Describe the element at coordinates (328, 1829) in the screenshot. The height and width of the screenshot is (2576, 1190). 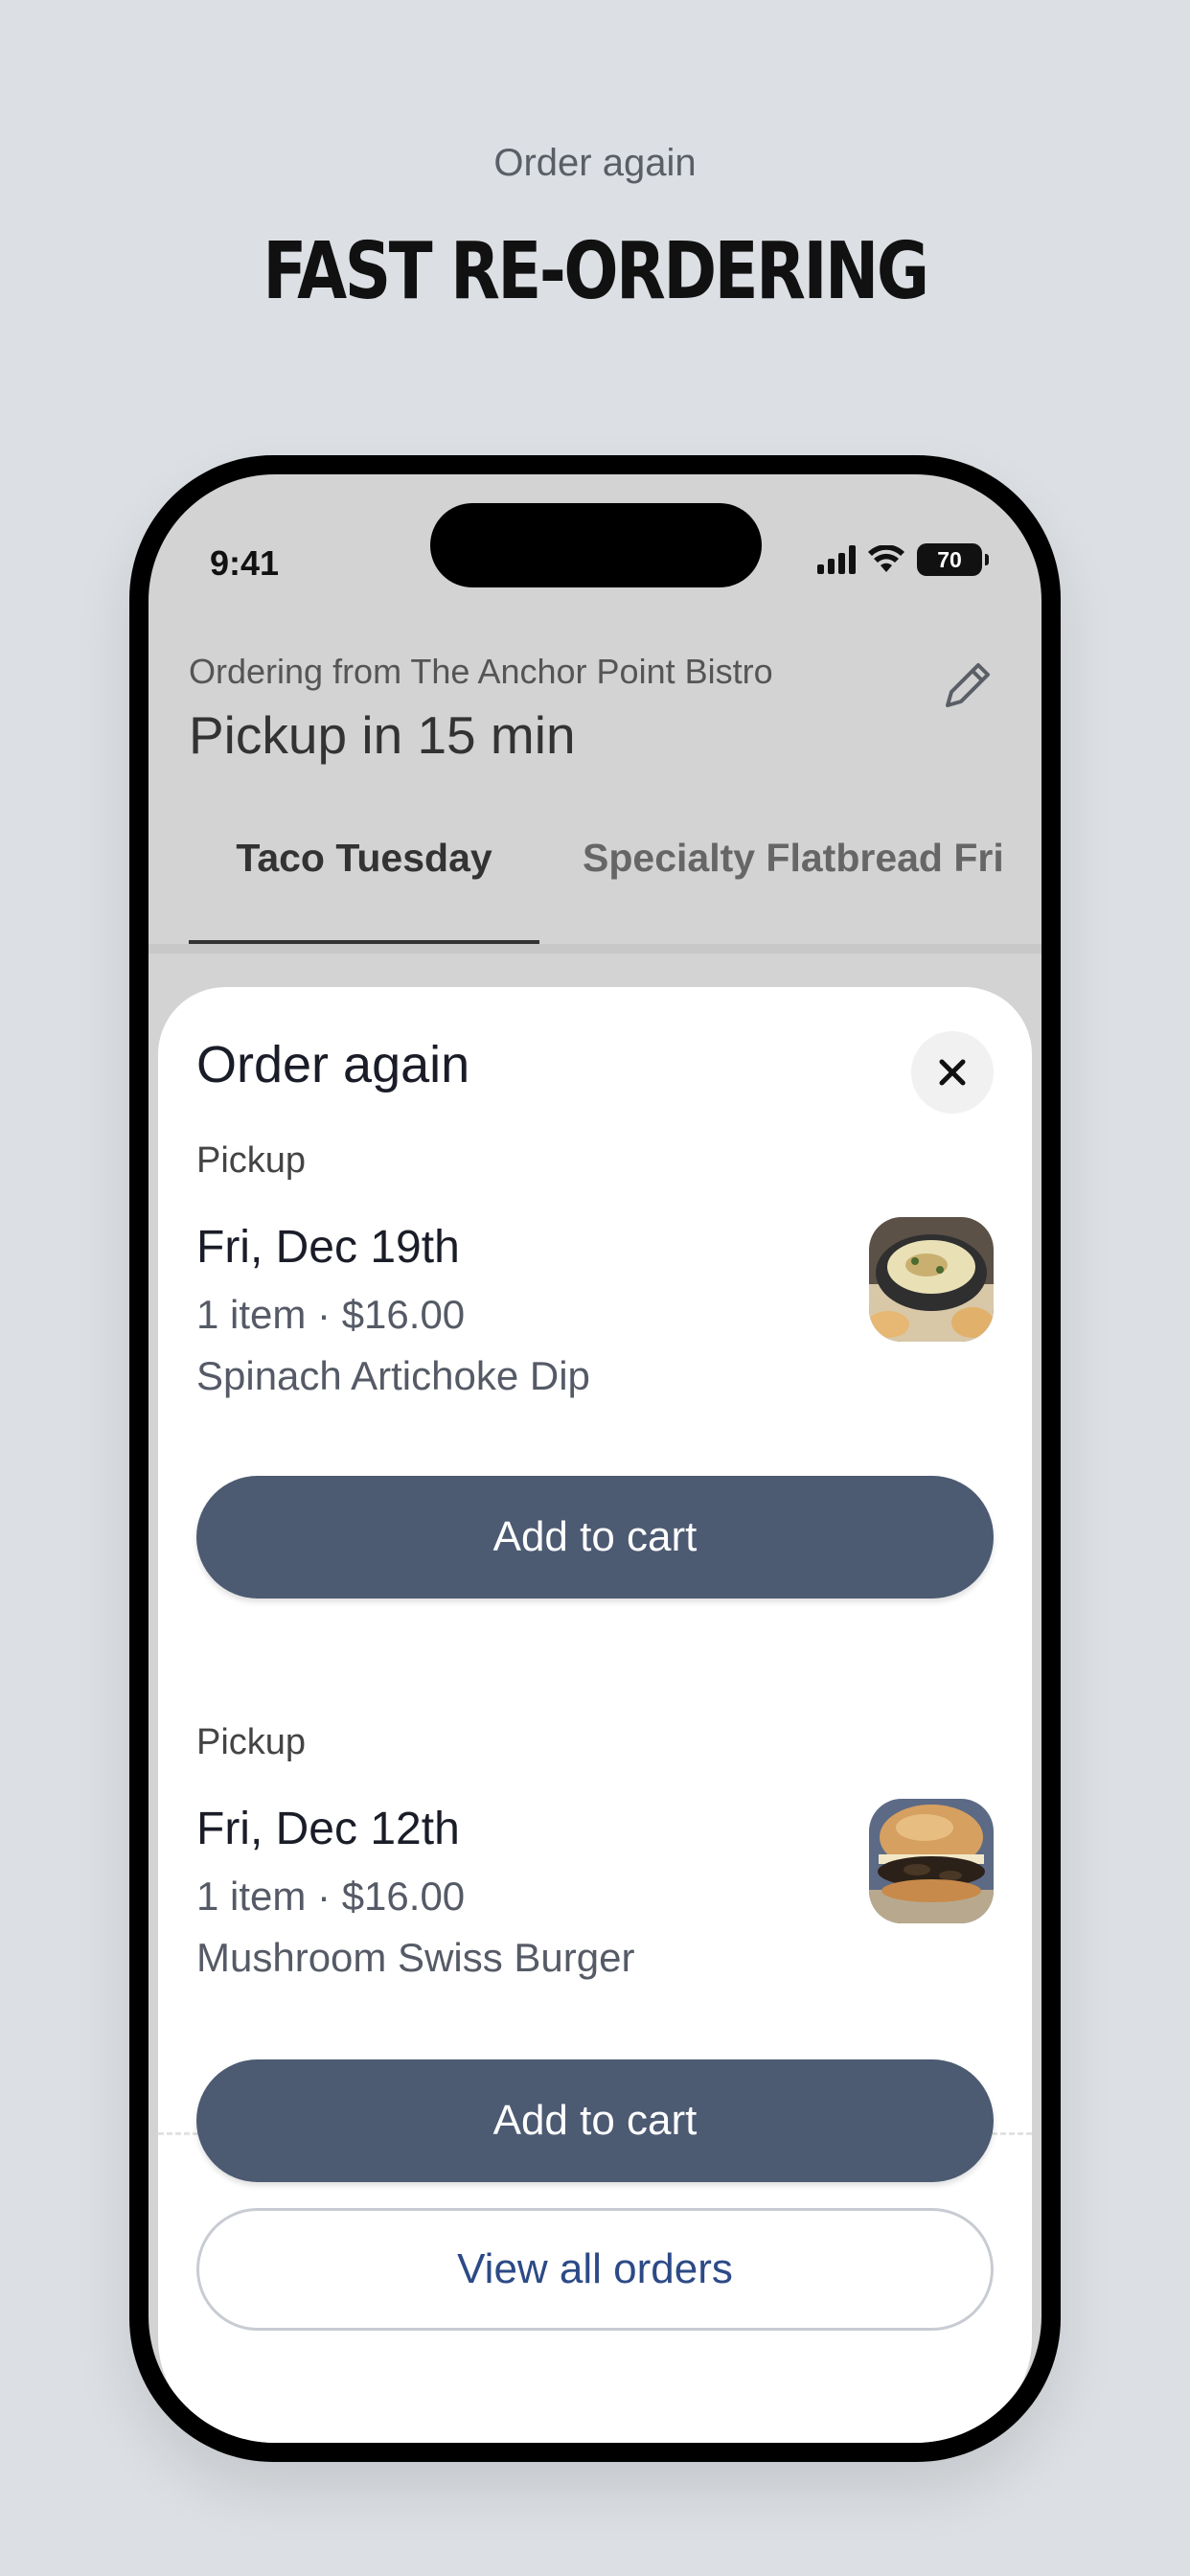
I see `order-date: Fri, Dec 12th` at that location.